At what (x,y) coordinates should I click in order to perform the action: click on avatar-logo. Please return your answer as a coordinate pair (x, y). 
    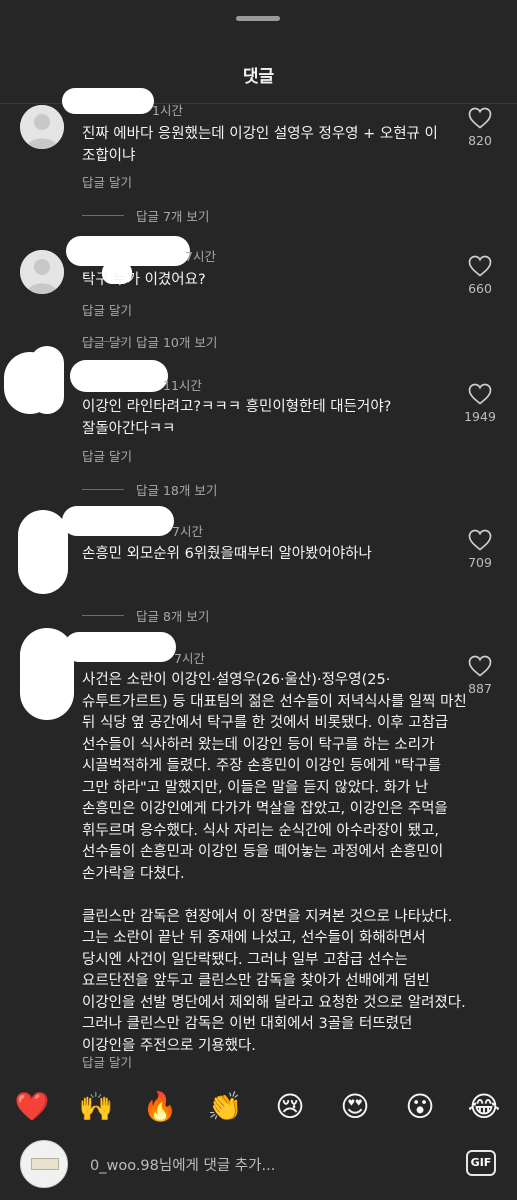
    Looking at the image, I should click on (45, 1164).